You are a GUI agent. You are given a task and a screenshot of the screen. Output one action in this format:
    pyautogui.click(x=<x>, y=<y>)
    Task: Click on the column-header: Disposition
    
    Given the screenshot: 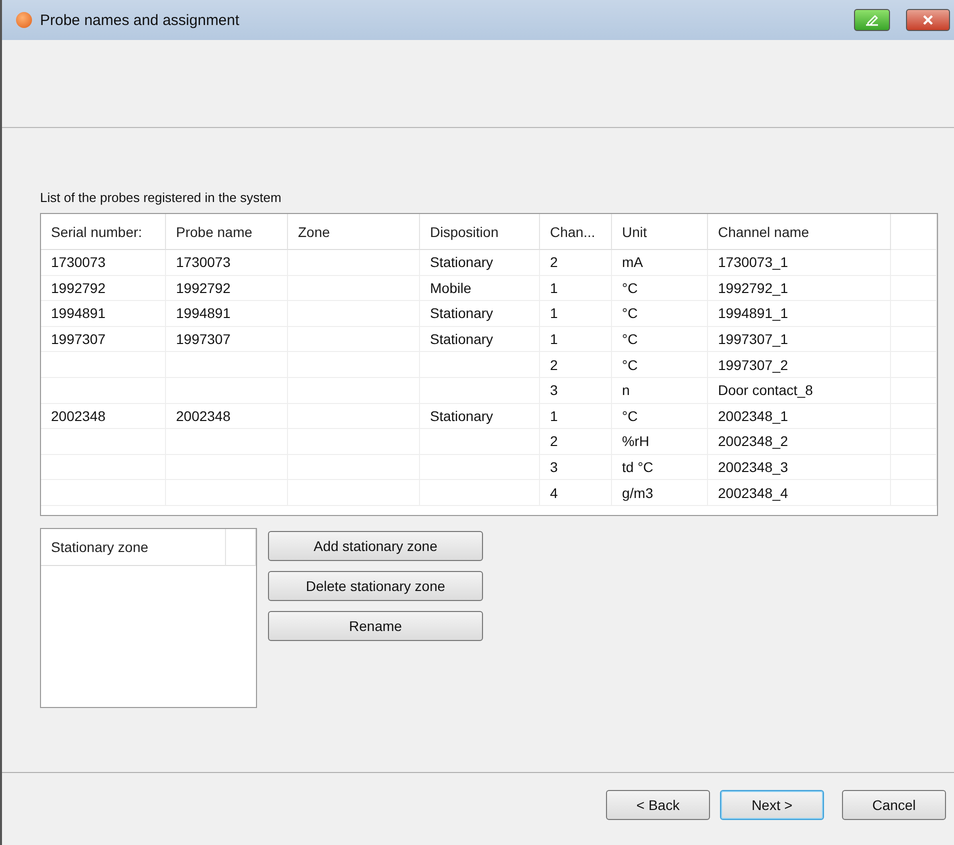 What is the action you would take?
    pyautogui.click(x=480, y=232)
    